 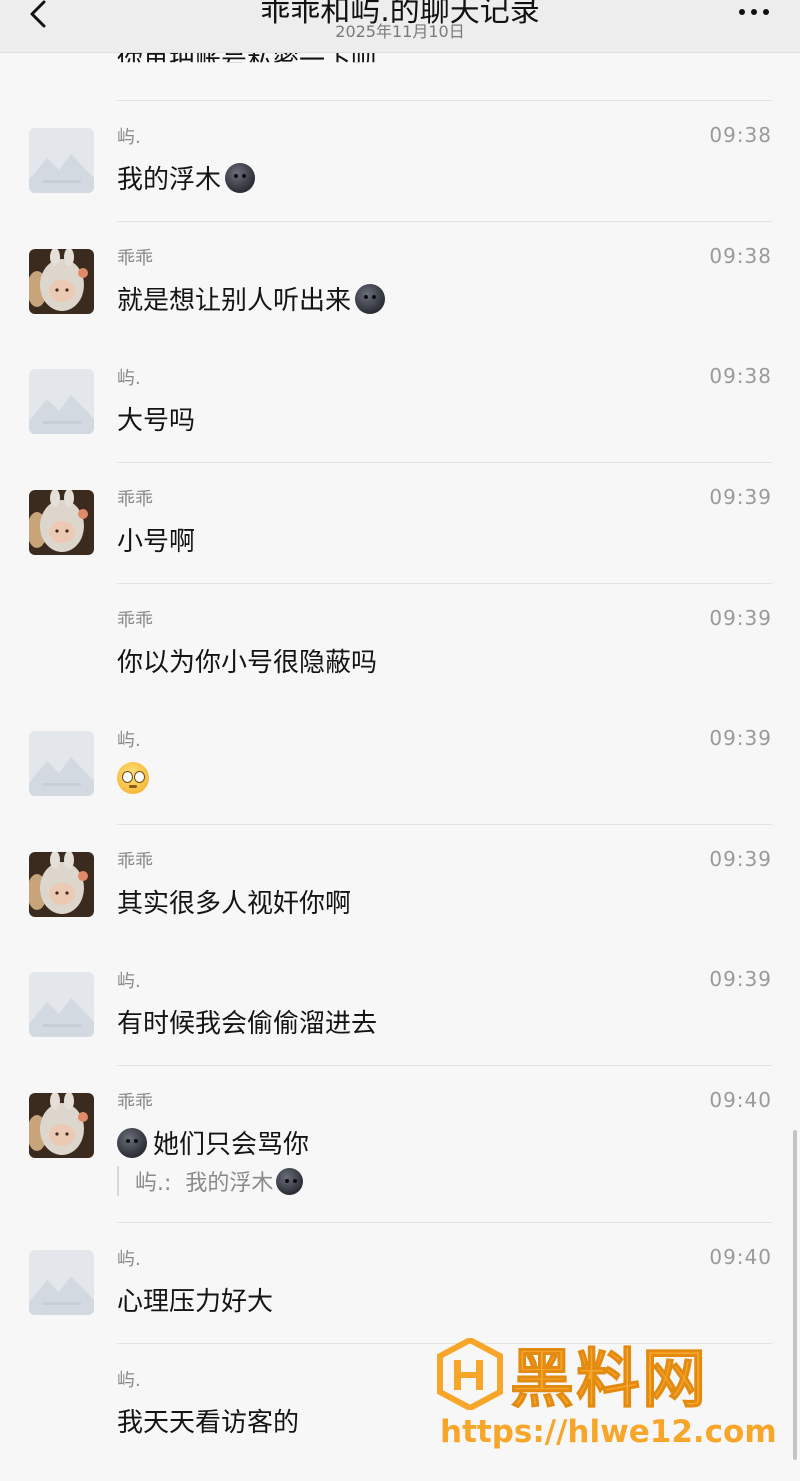 I want to click on scrollbar, so click(x=795, y=1295).